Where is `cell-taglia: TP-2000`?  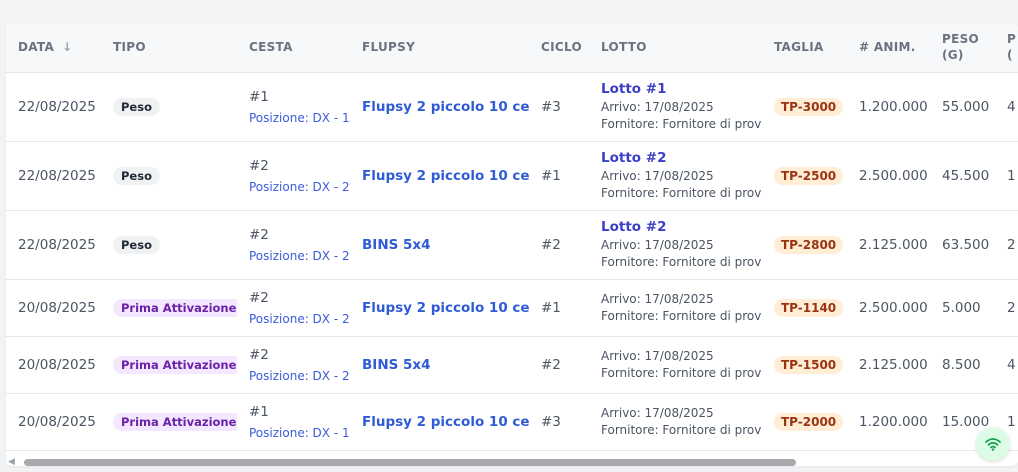
cell-taglia: TP-2000 is located at coordinates (804, 422).